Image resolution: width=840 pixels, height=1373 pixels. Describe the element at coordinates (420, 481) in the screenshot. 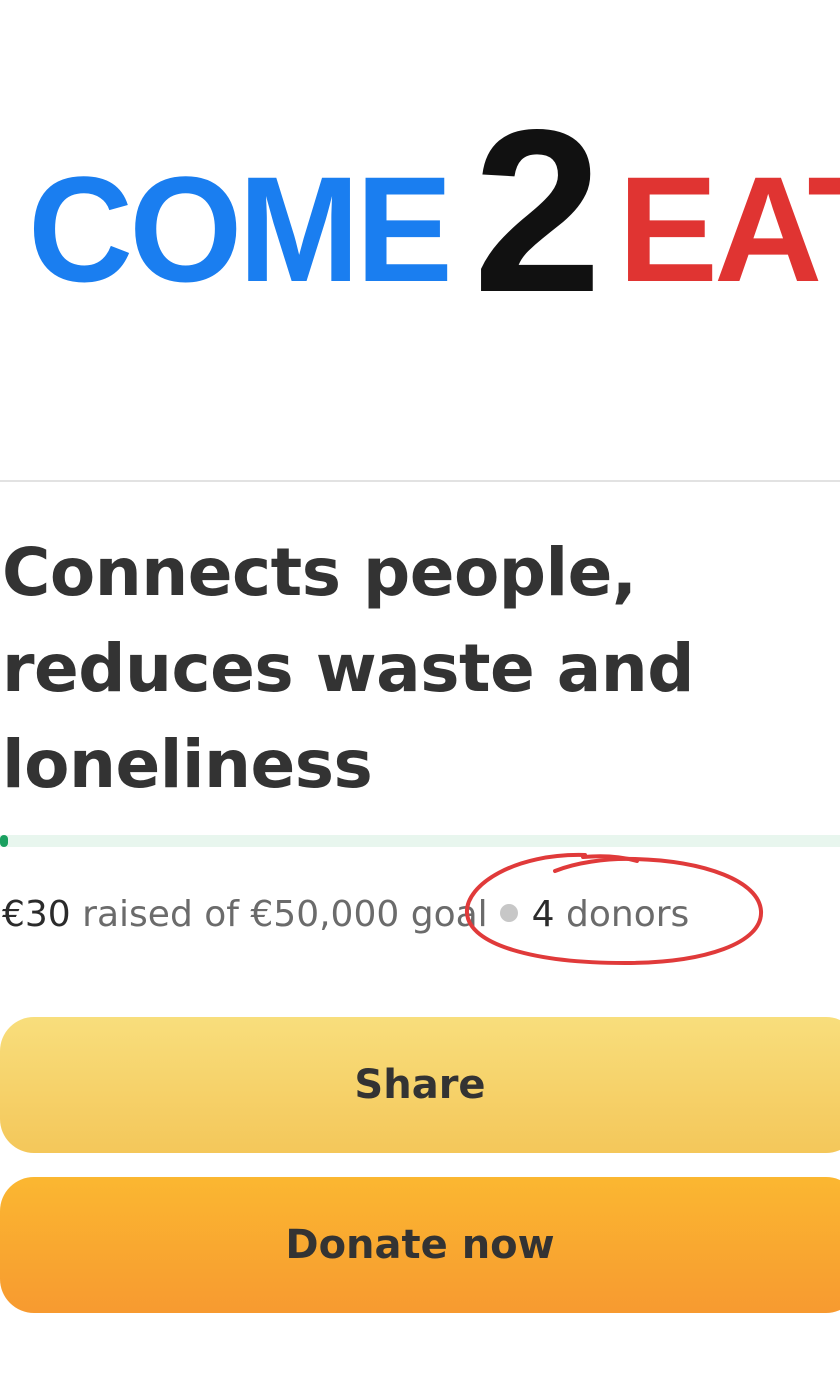

I see `section-divider` at that location.